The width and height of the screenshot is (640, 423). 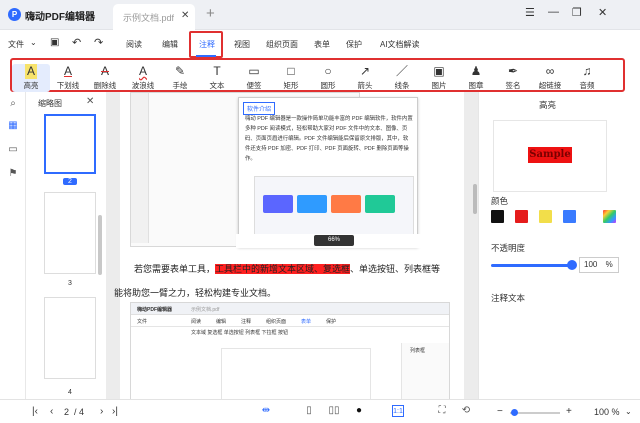 I want to click on thumbnails-icon: ▦, so click(x=13, y=126).